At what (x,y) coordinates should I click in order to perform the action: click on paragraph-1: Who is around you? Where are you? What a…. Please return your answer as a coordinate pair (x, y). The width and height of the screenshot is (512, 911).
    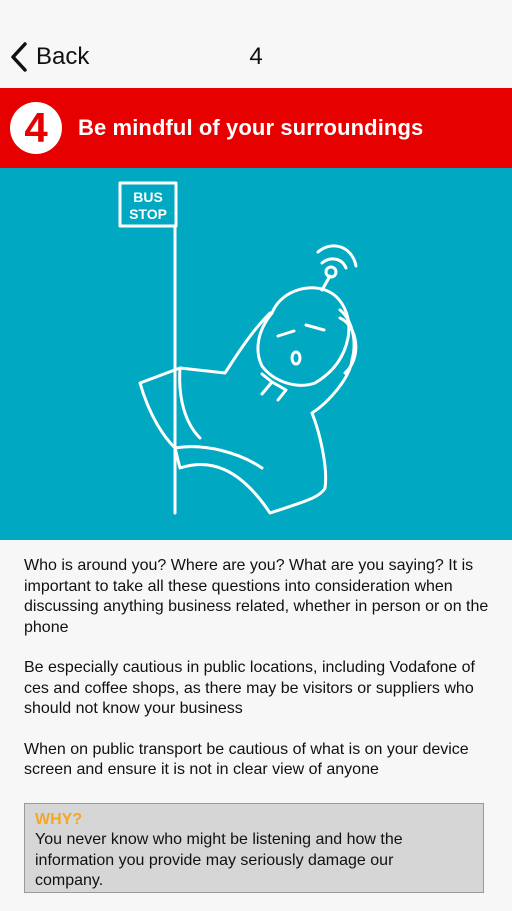
    Looking at the image, I should click on (256, 596).